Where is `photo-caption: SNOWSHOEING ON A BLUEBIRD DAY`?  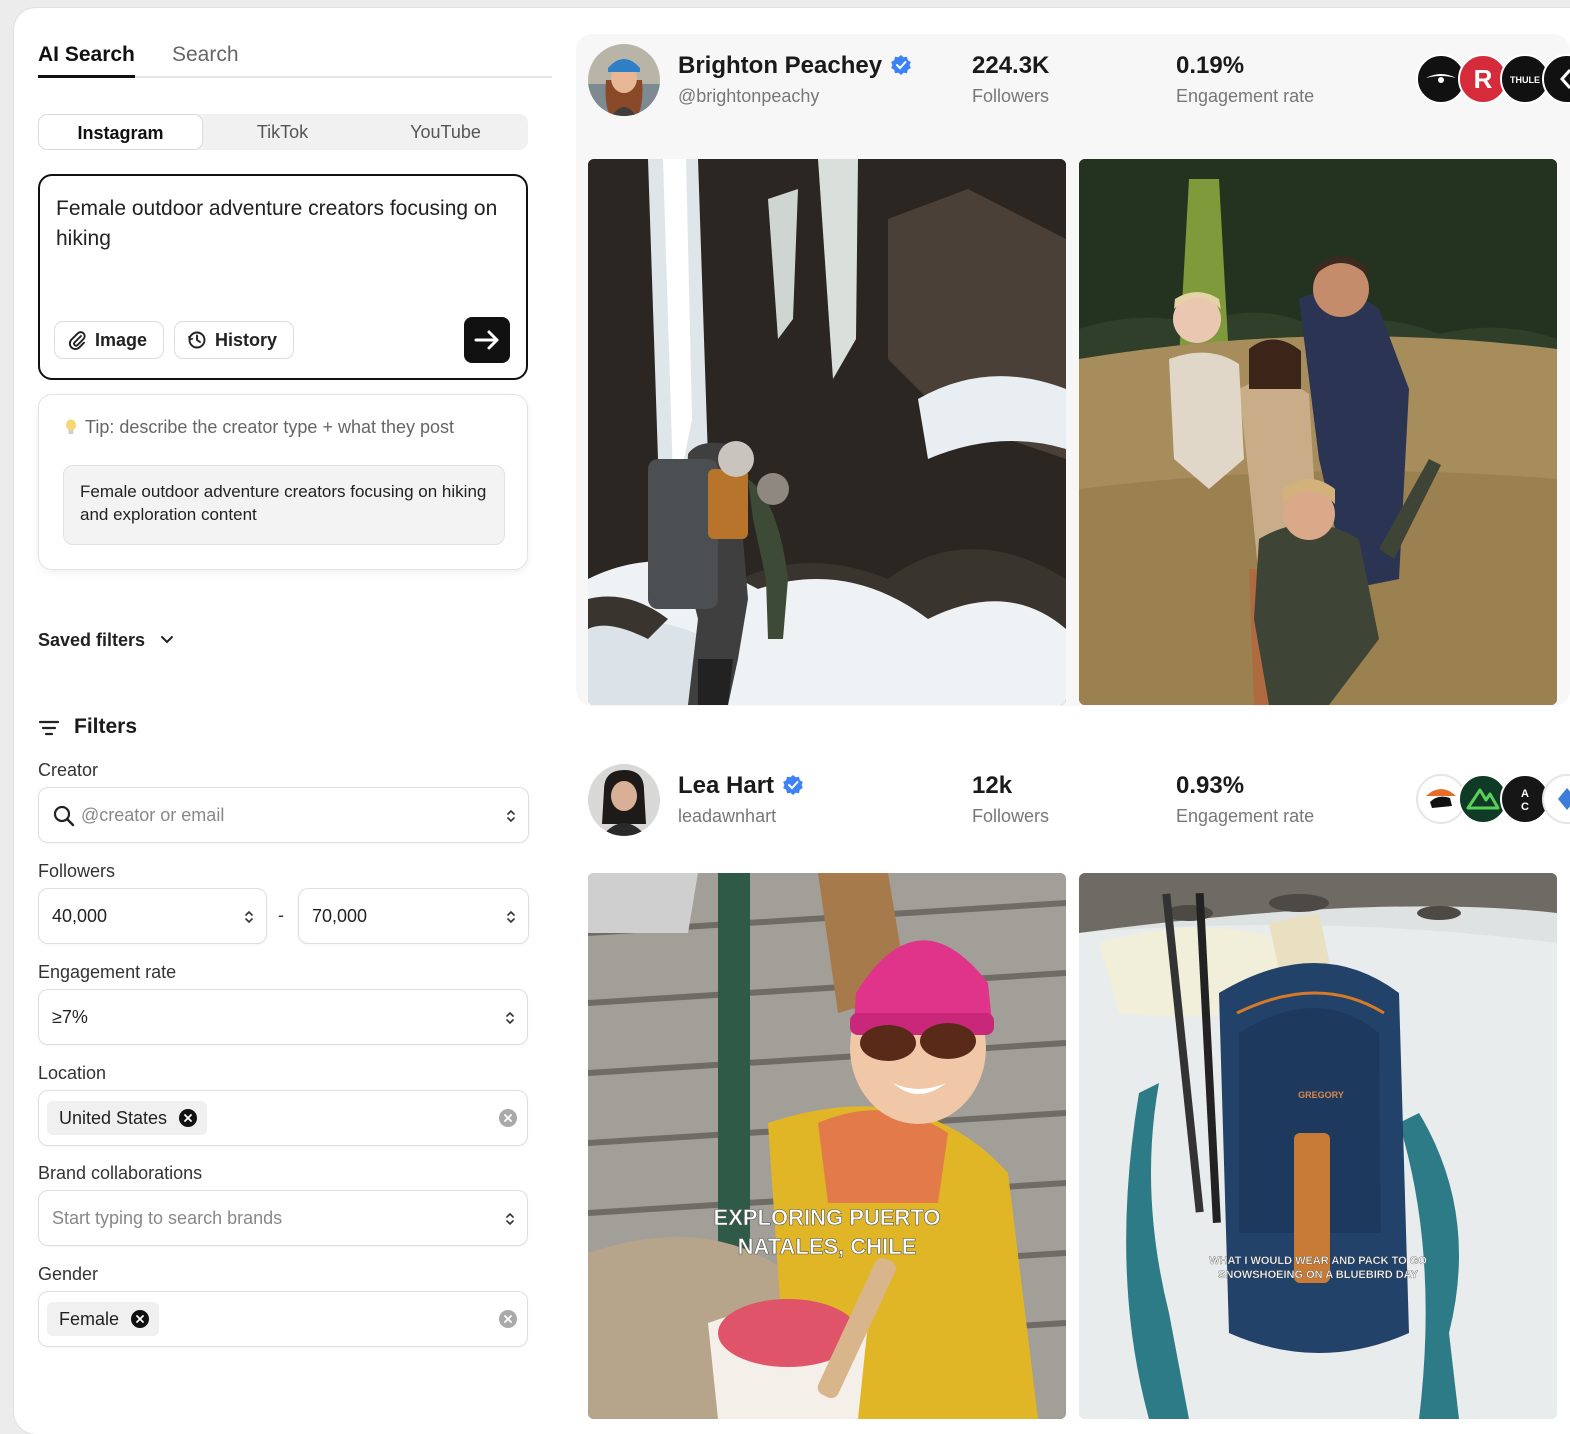
photo-caption: SNOWSHOEING ON A BLUEBIRD DAY is located at coordinates (1318, 1275).